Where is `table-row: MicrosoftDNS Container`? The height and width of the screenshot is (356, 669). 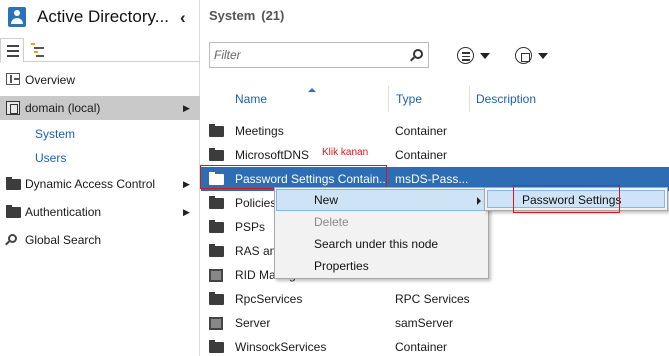 table-row: MicrosoftDNS Container is located at coordinates (435, 155).